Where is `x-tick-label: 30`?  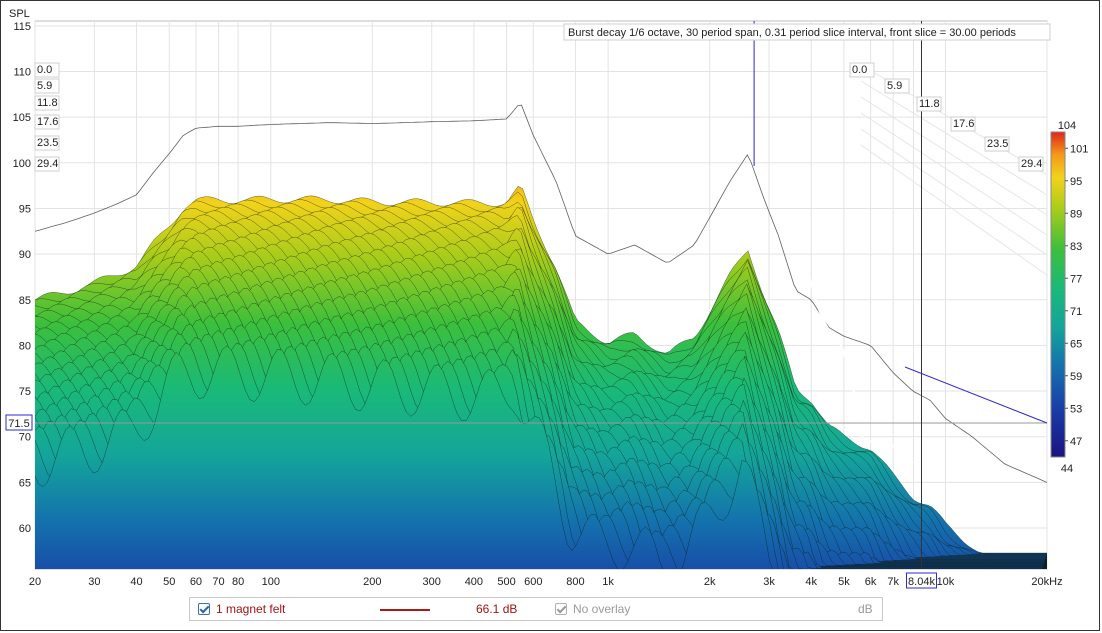 x-tick-label: 30 is located at coordinates (94, 582).